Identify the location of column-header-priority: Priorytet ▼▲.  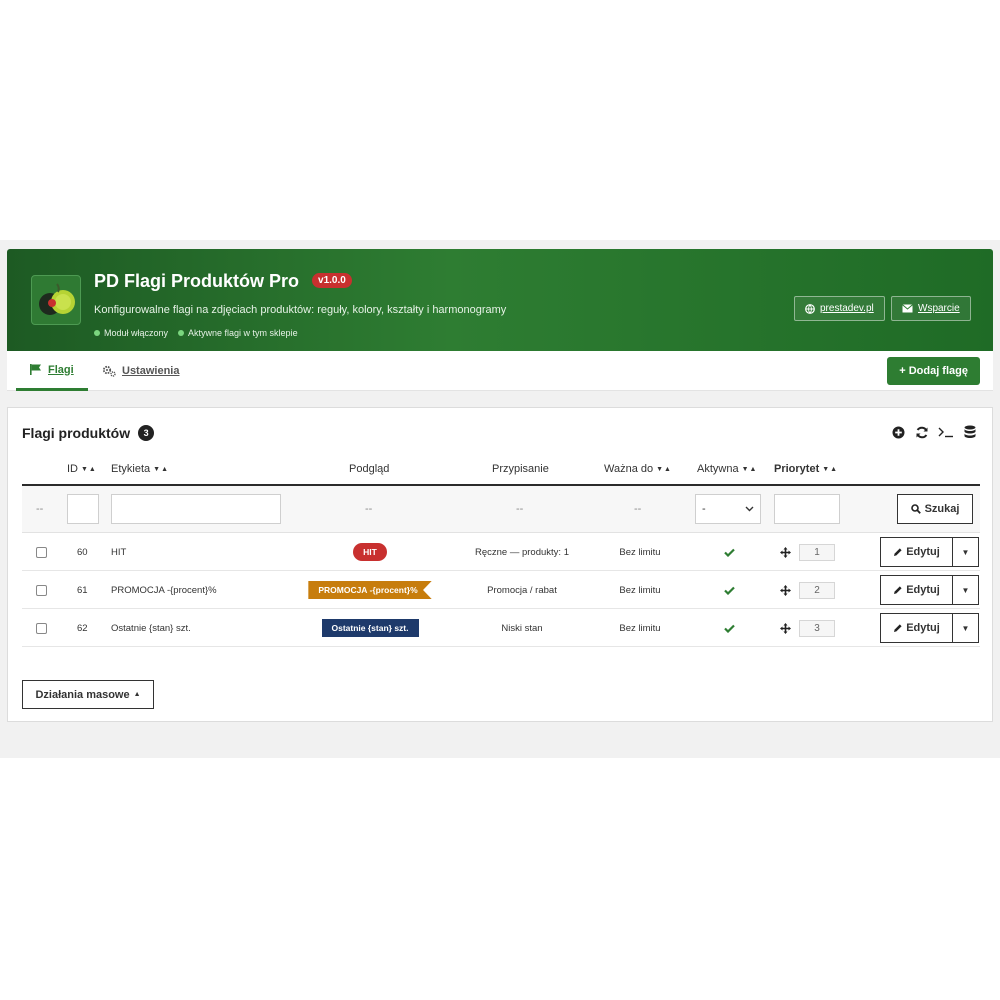
(806, 469).